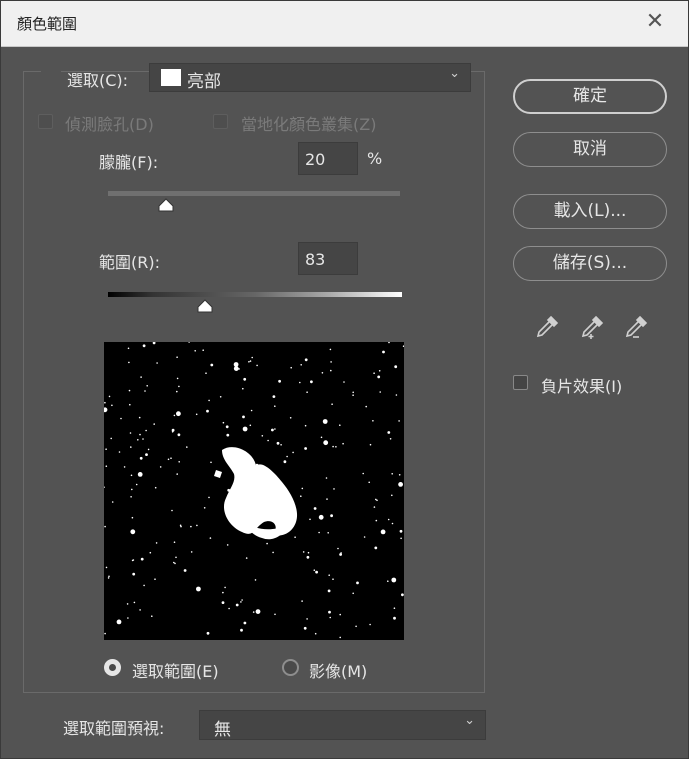  I want to click on image-radio, so click(290, 667).